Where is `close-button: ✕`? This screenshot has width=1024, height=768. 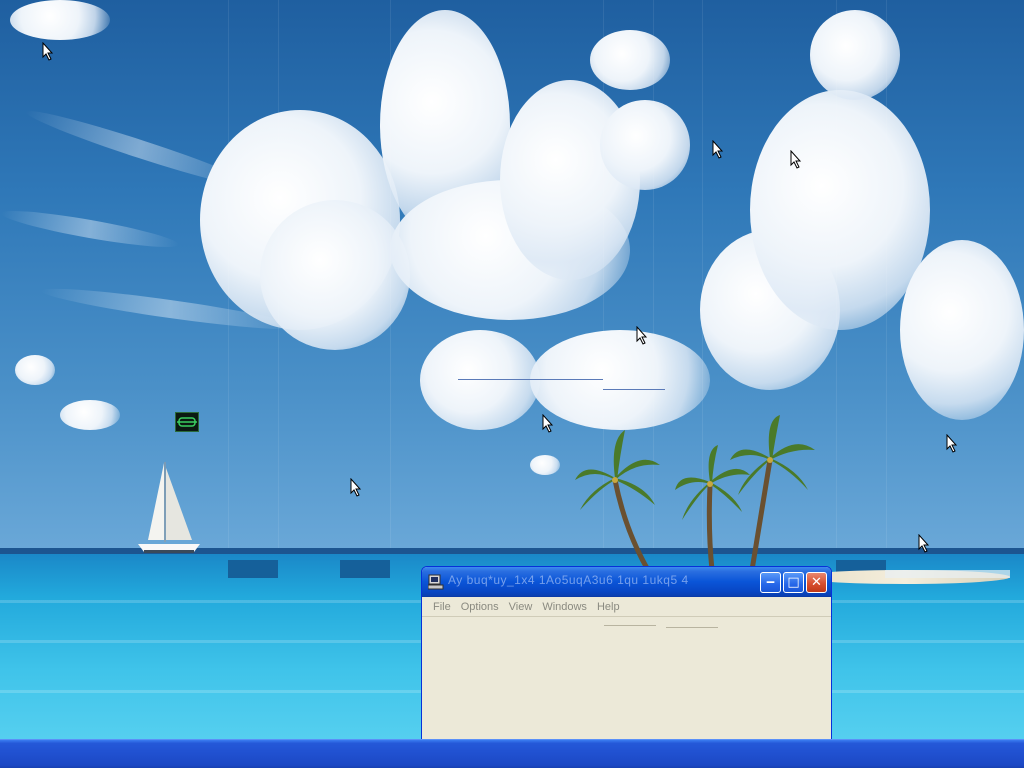 close-button: ✕ is located at coordinates (816, 582).